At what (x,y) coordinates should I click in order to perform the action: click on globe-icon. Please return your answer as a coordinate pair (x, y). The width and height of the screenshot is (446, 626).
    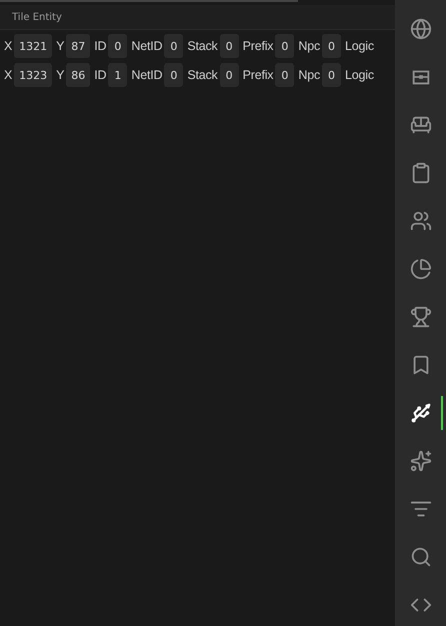
    Looking at the image, I should click on (421, 29).